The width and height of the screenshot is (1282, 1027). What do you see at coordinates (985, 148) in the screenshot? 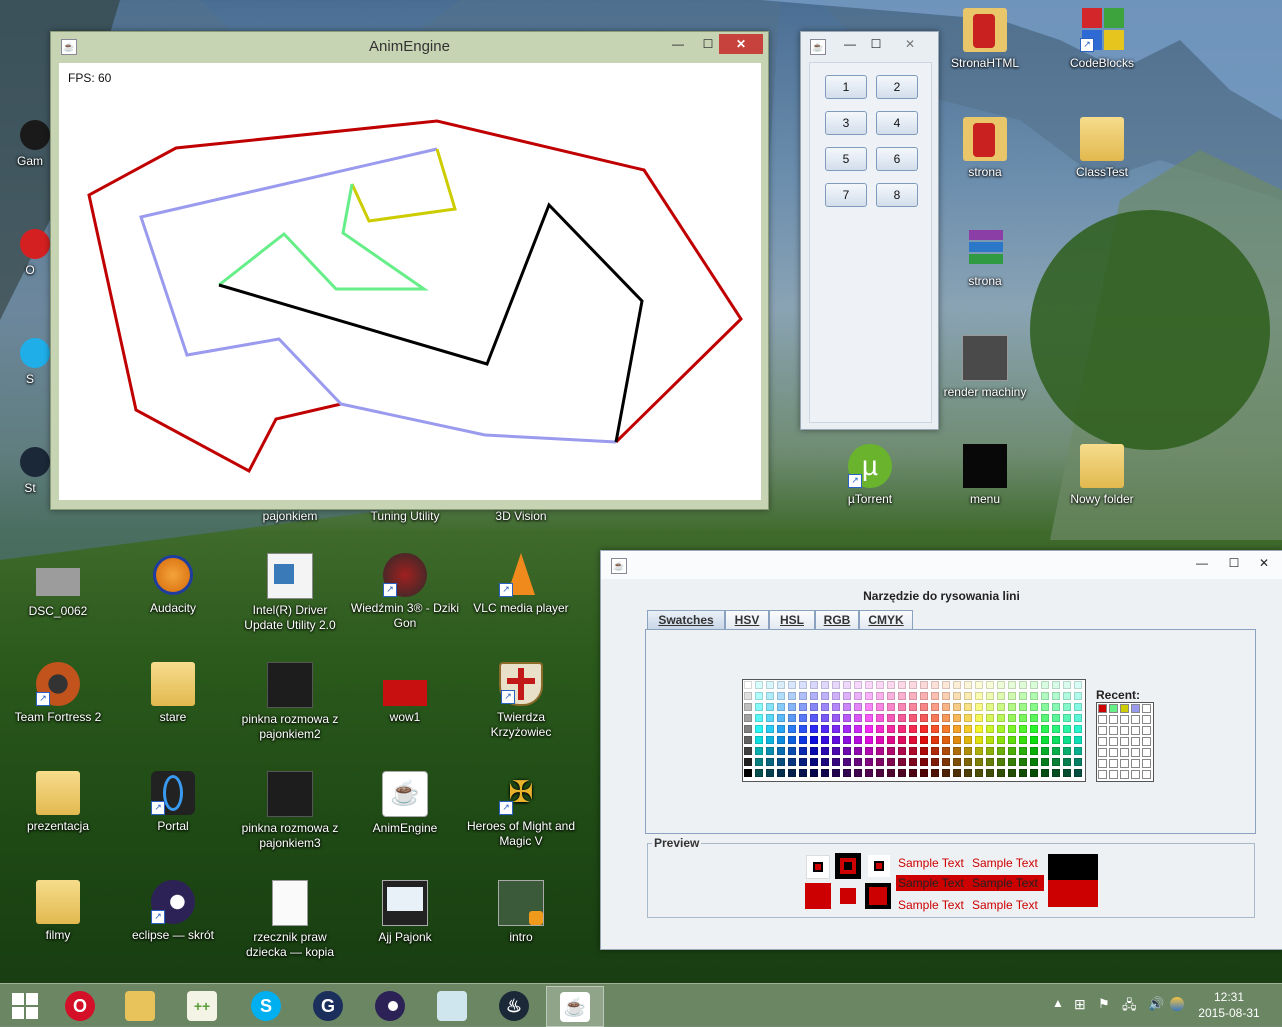
I see `desktop-icon-strona-folder: strona` at bounding box center [985, 148].